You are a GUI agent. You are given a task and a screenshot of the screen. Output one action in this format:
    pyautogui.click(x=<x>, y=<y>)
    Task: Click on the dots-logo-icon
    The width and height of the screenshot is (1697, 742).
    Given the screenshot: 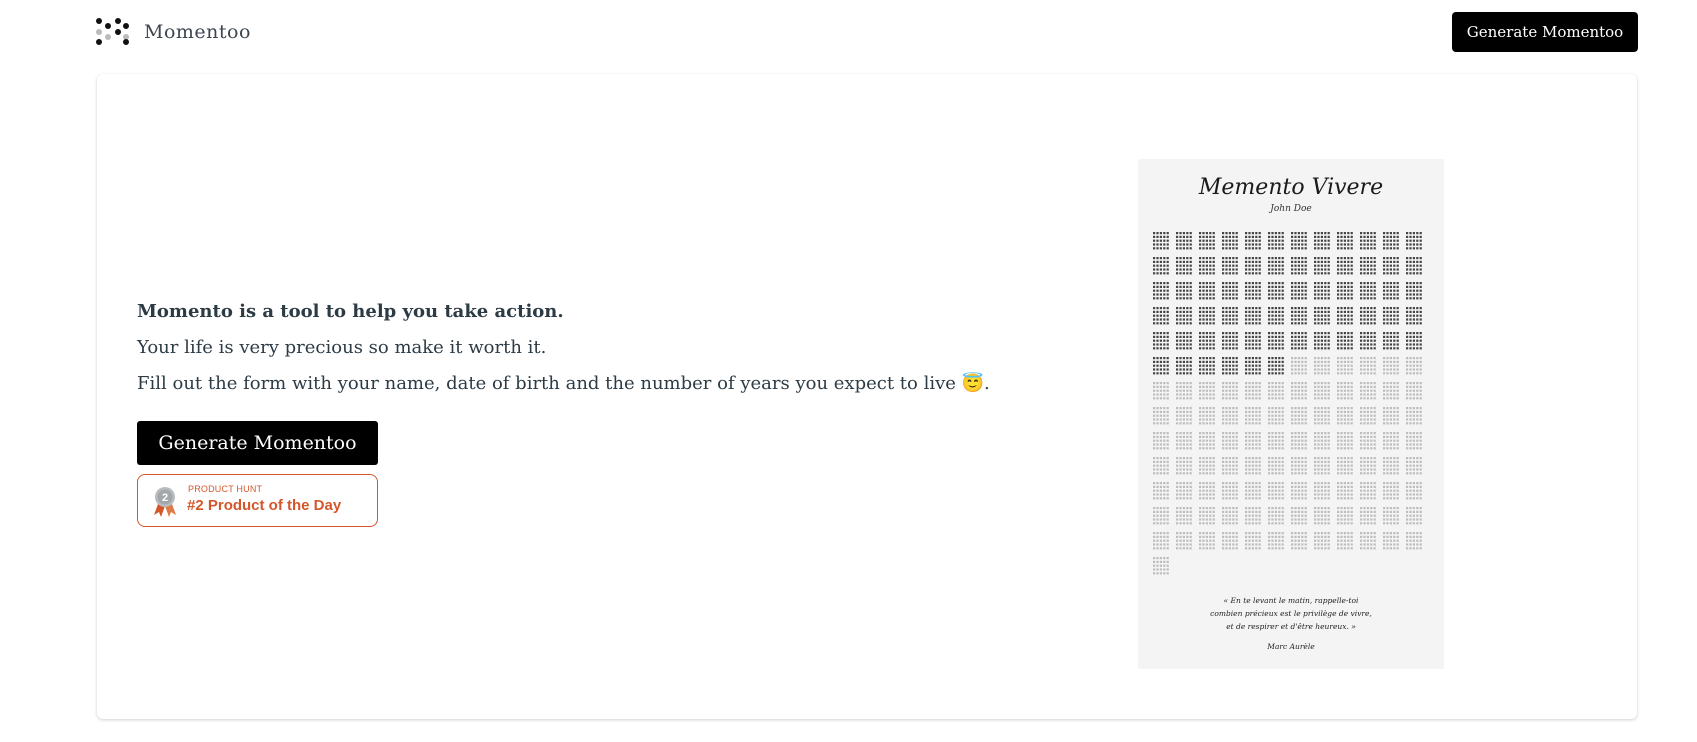 What is the action you would take?
    pyautogui.click(x=113, y=32)
    